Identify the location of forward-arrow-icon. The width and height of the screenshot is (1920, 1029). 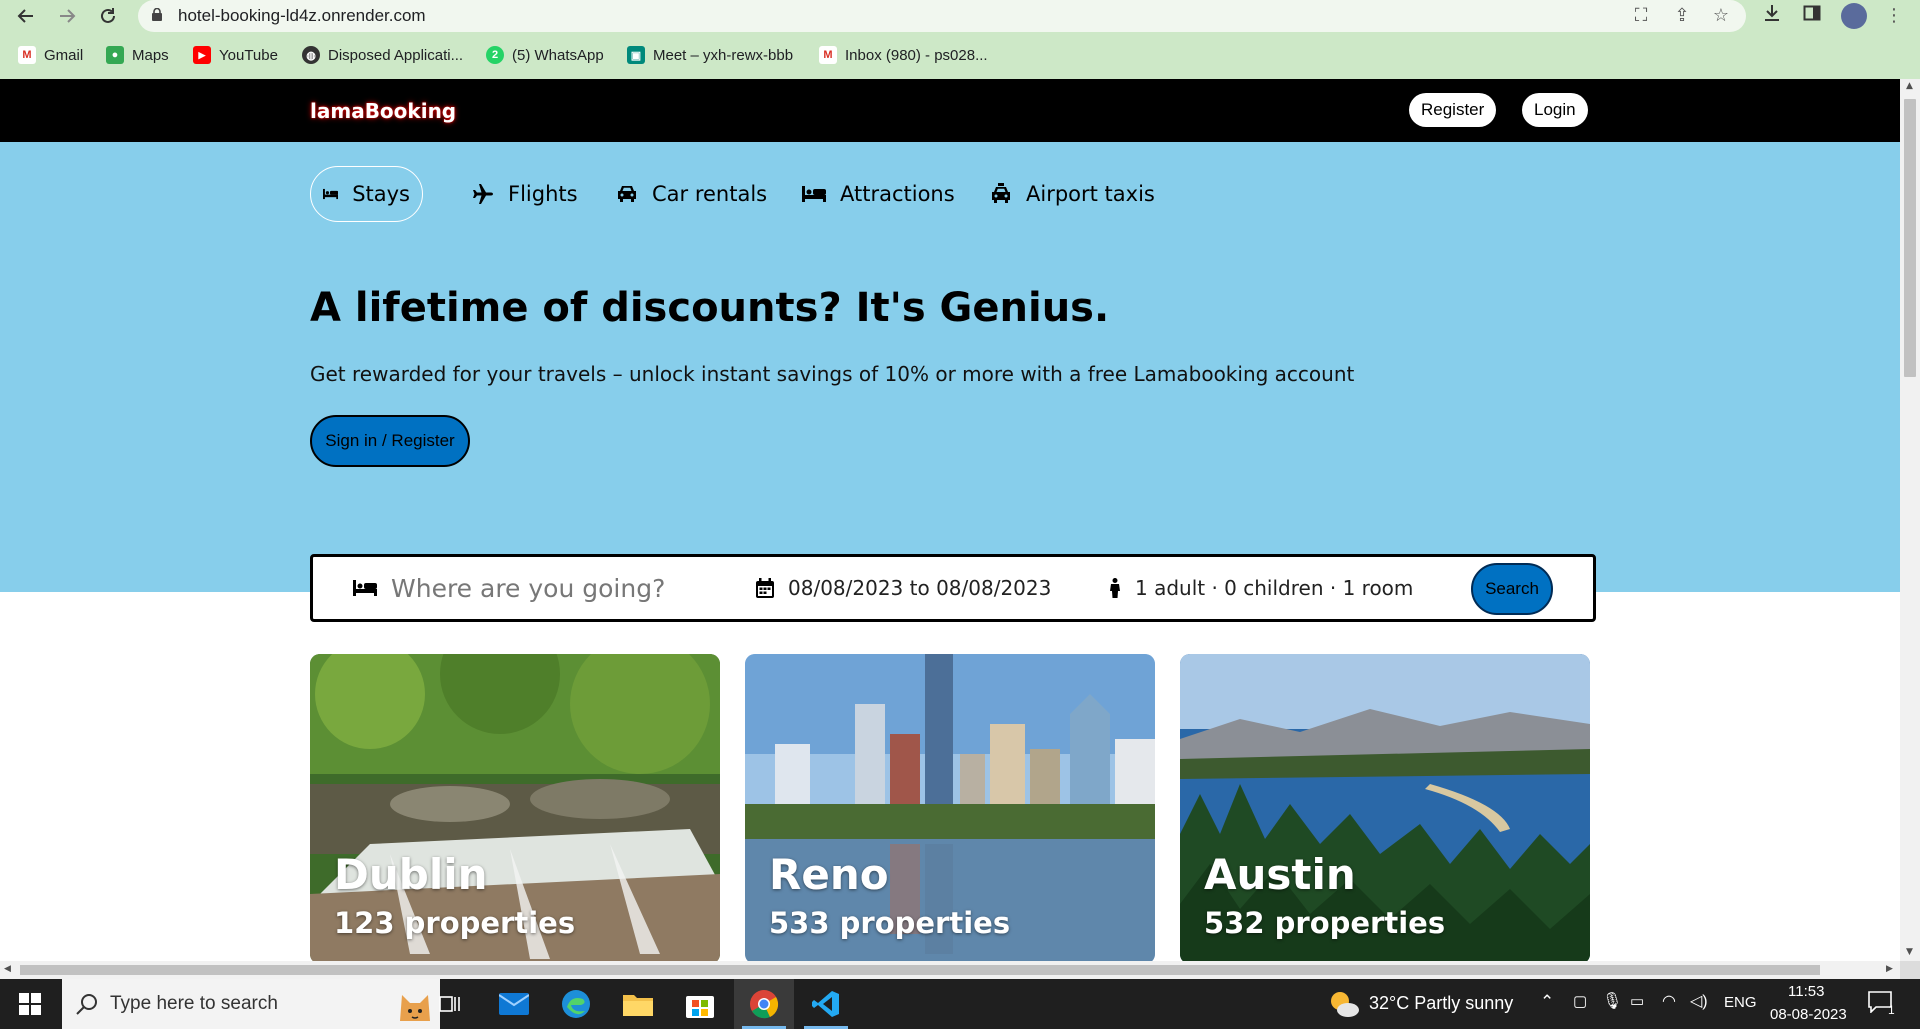
(67, 16).